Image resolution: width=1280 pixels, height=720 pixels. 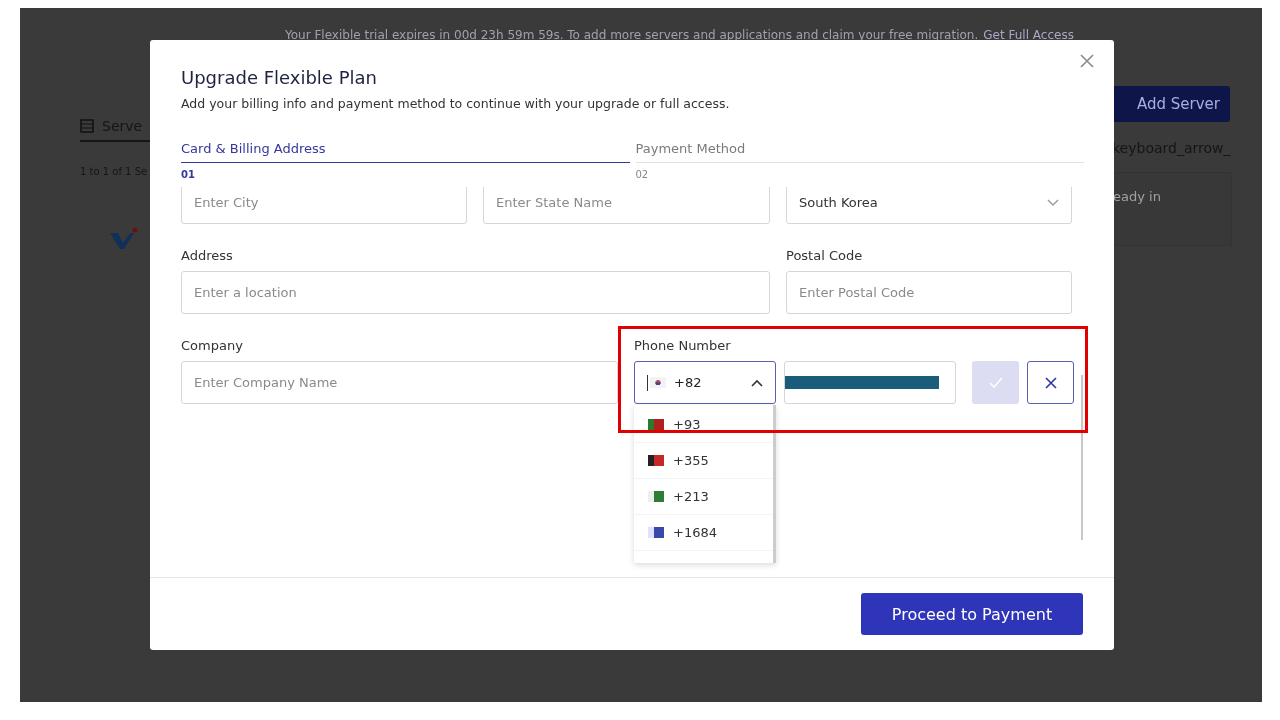 What do you see at coordinates (1137, 196) in the screenshot?
I see `status-text: eady in` at bounding box center [1137, 196].